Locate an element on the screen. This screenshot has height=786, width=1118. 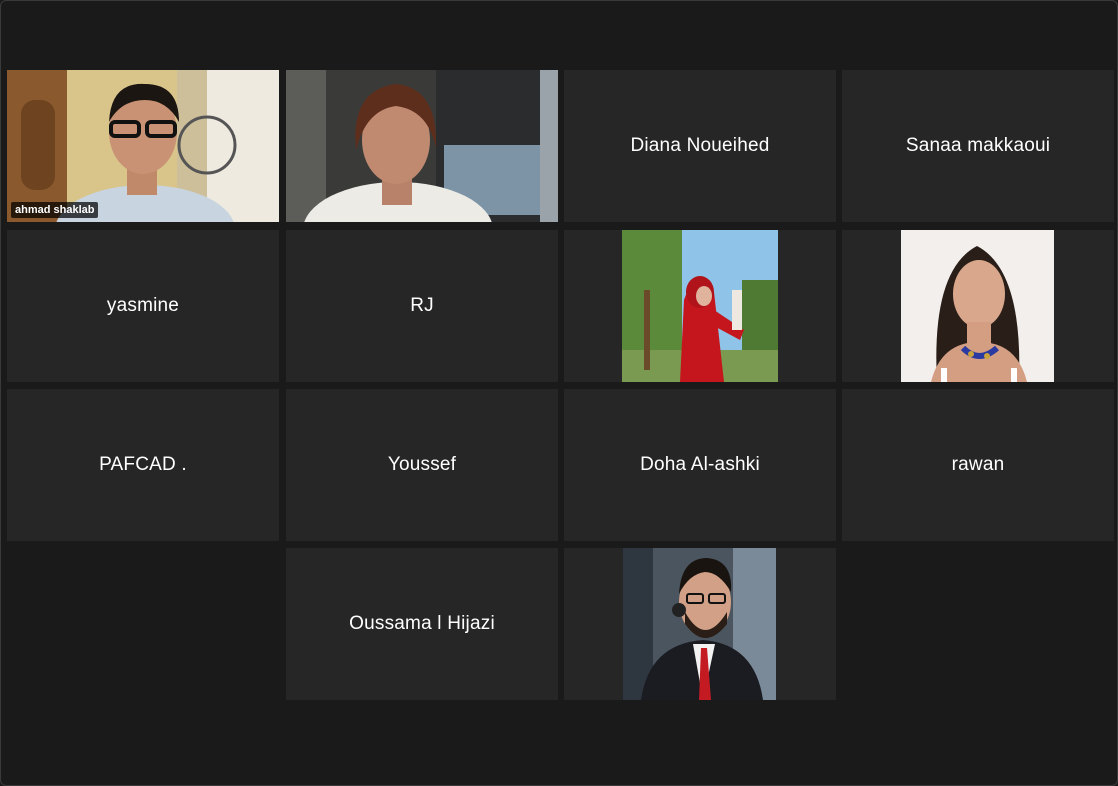
participant-tile-pafcad: PAFCAD . is located at coordinates (143, 465).